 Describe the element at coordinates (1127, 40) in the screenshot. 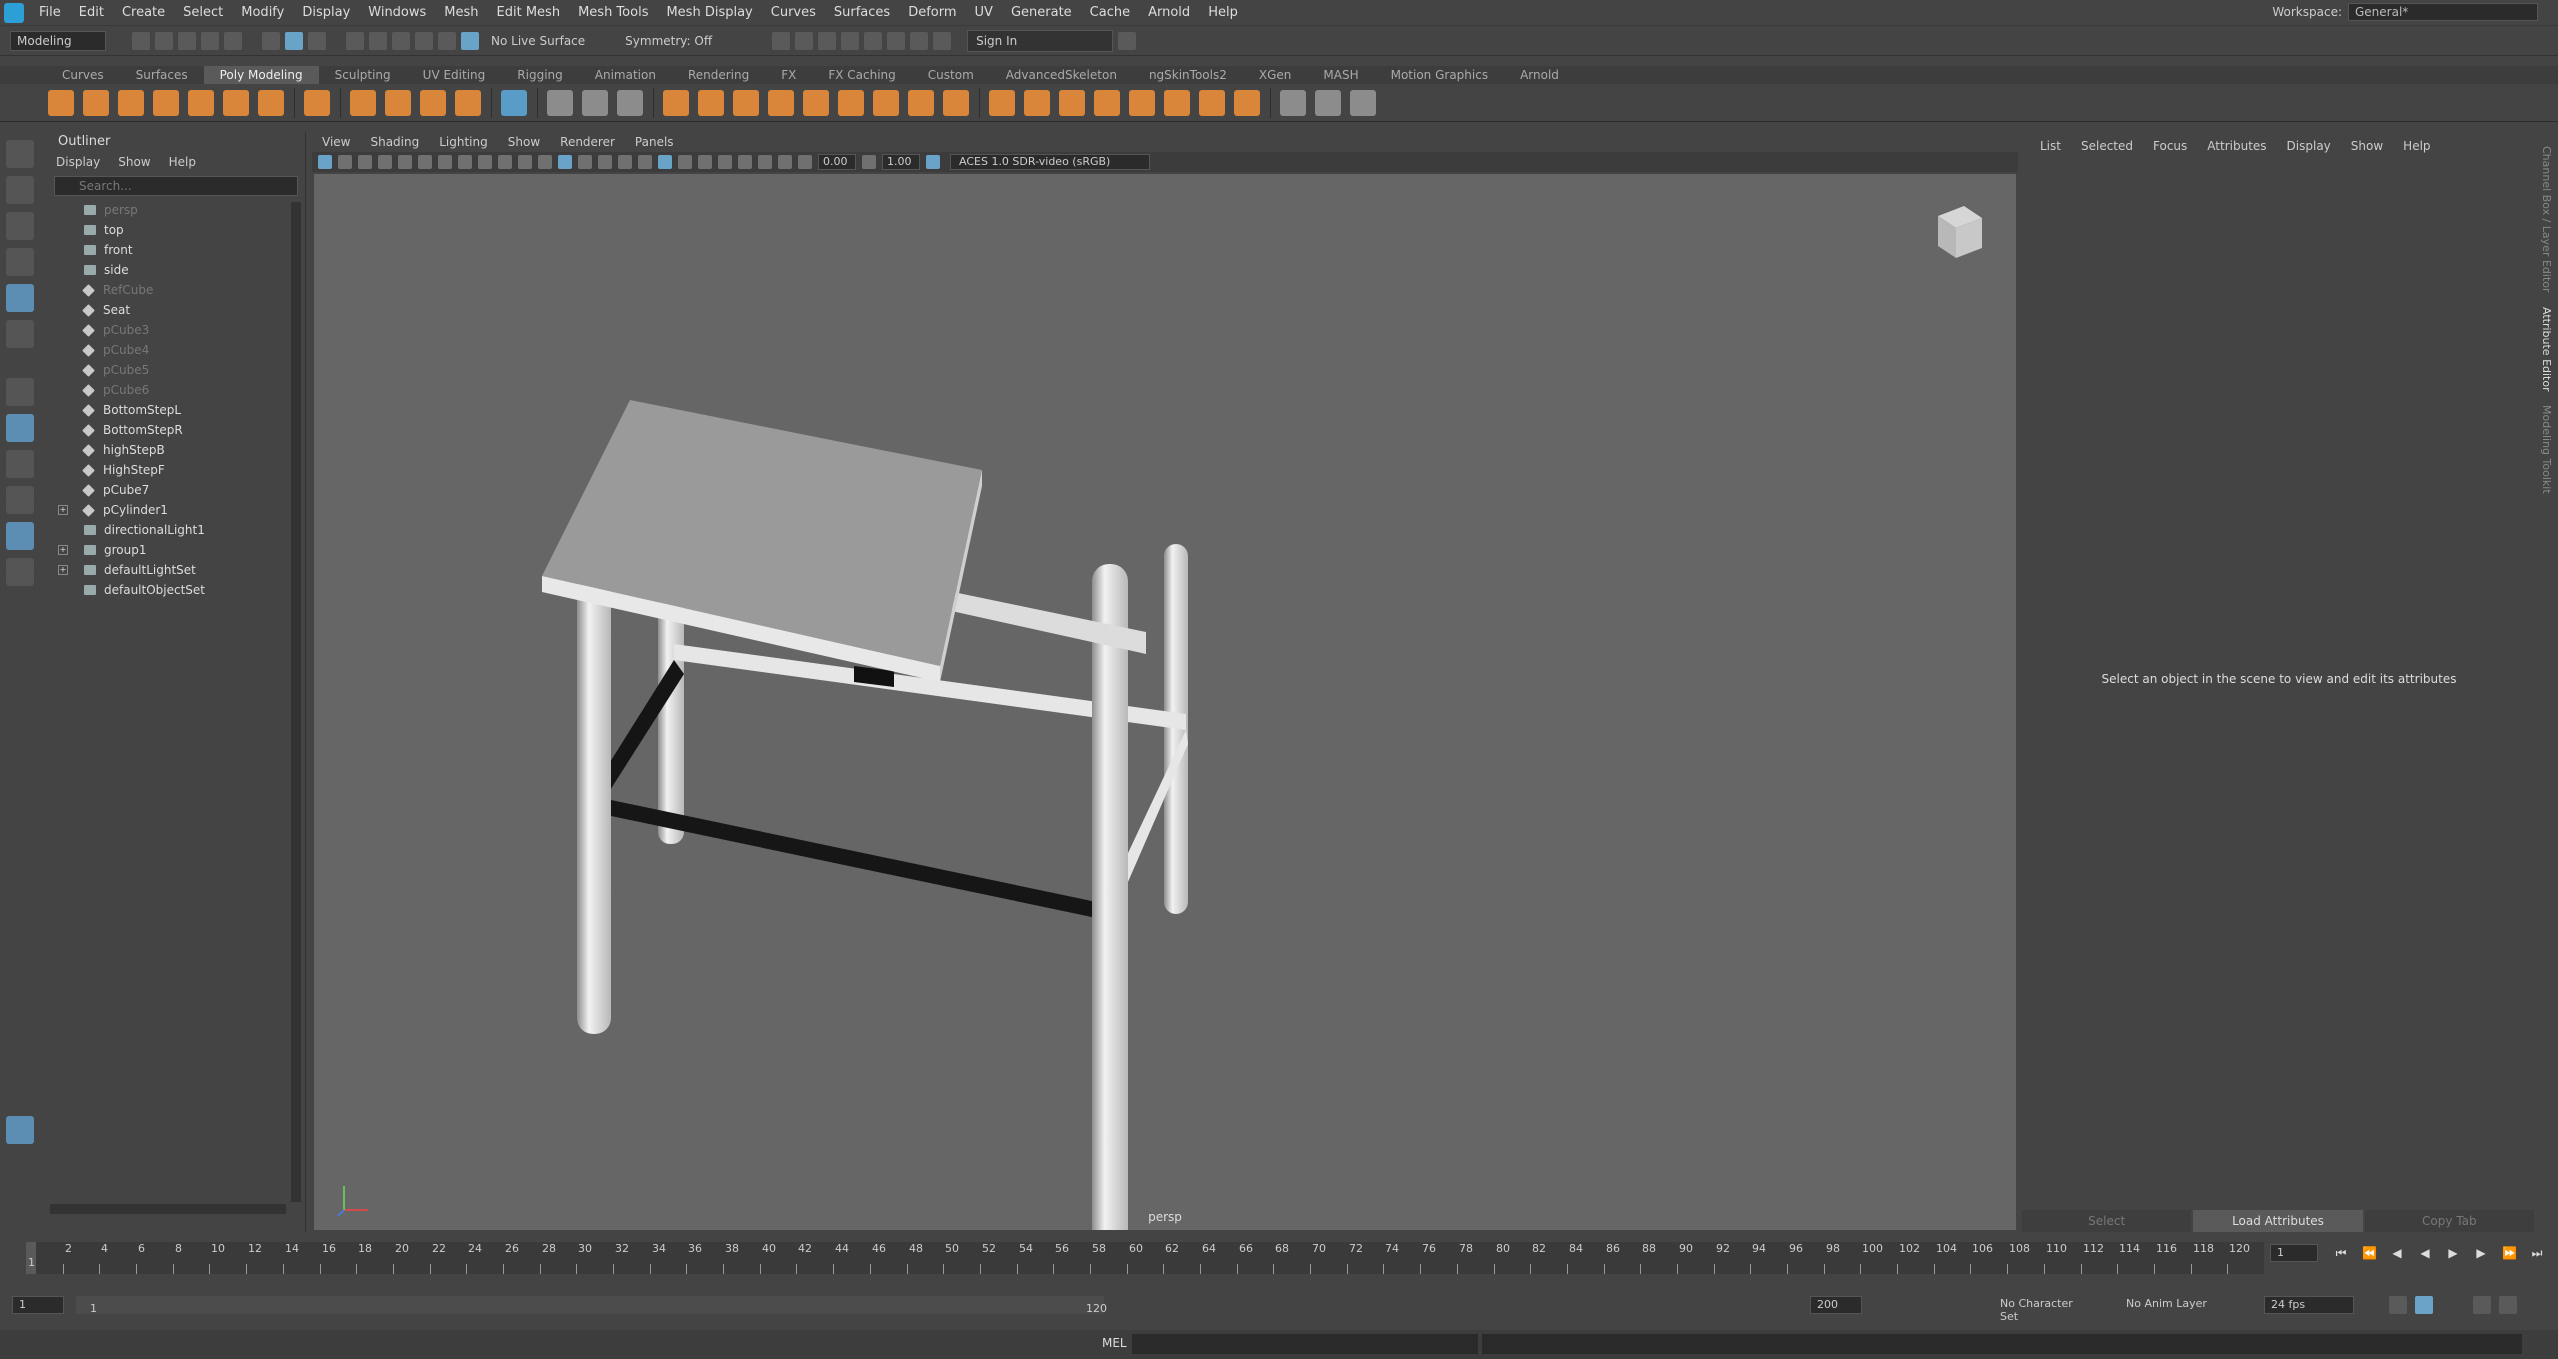

I see `help-icon` at that location.